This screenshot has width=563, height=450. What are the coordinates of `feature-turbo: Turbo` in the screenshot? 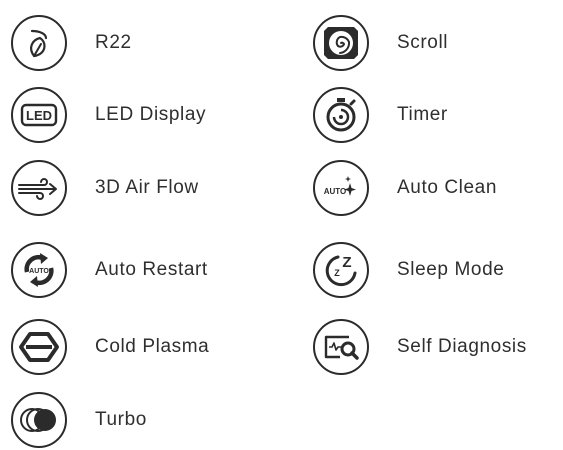 It's located at (78, 420).